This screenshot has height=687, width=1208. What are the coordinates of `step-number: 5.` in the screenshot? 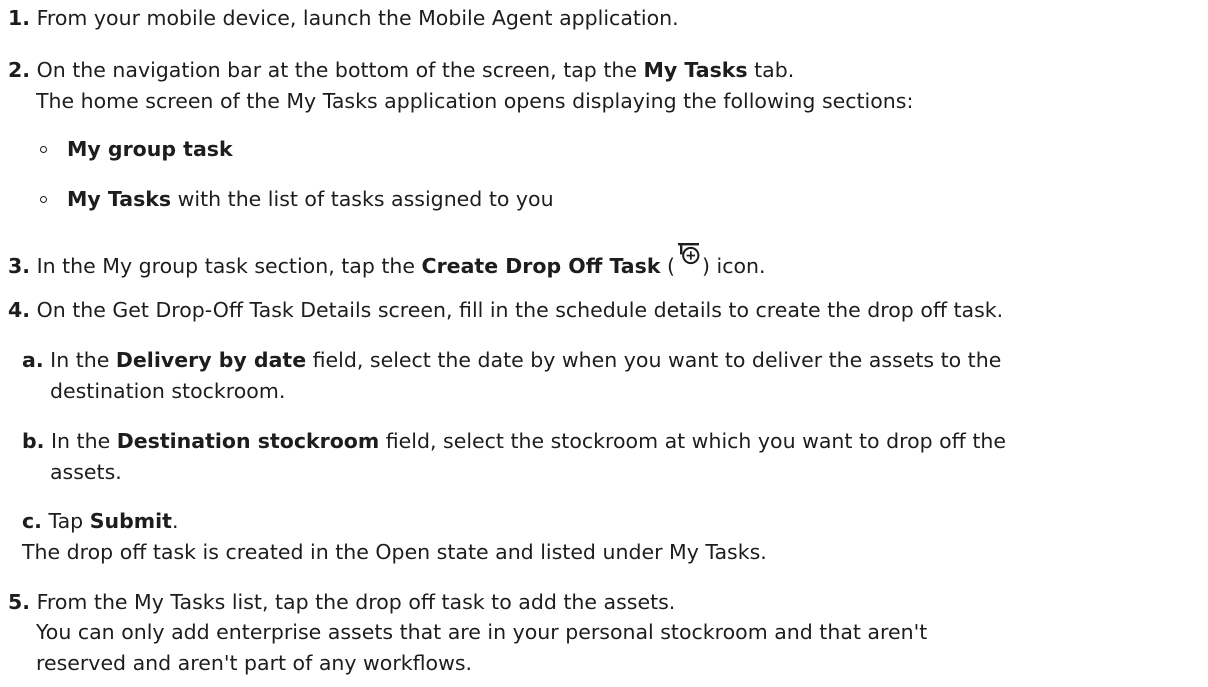 It's located at (19, 602).